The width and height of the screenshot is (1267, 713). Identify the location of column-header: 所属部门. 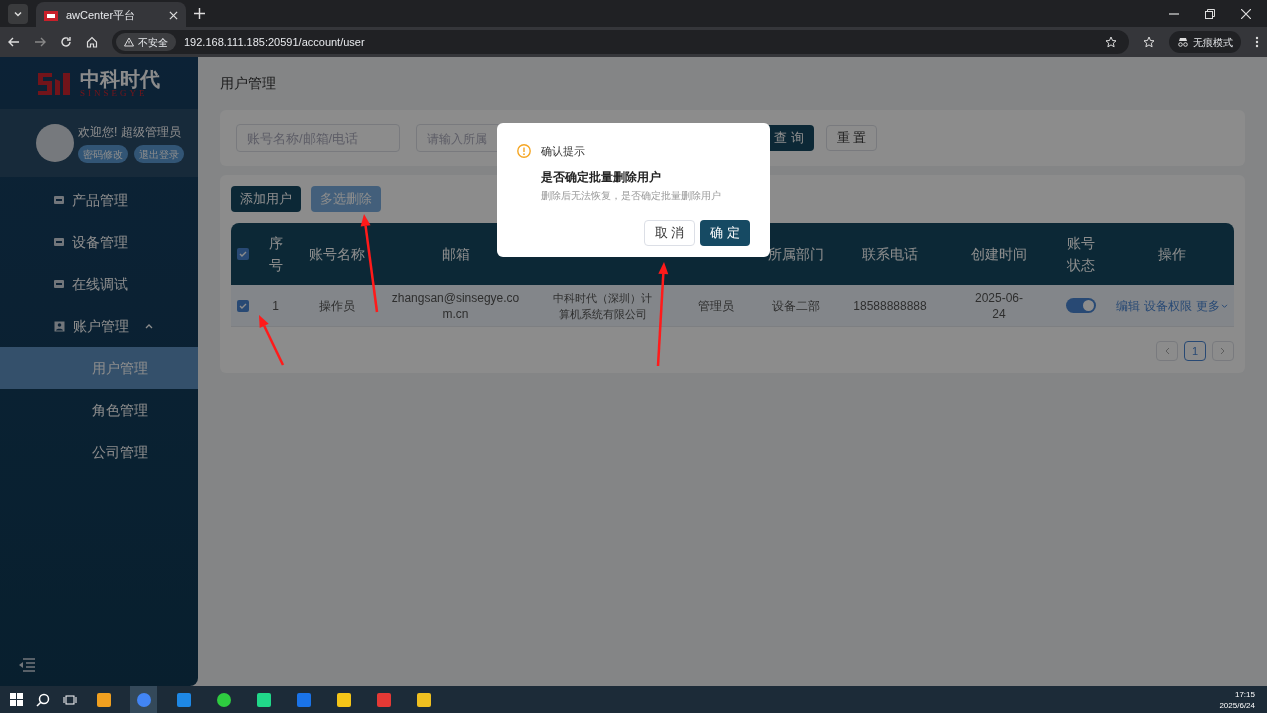
(796, 254).